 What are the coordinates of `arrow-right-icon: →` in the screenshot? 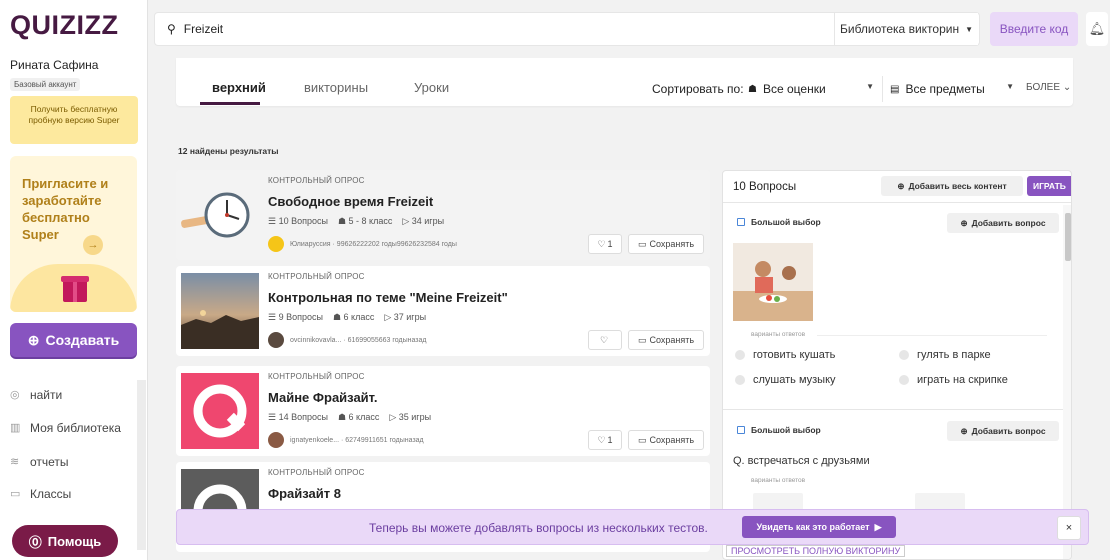 It's located at (93, 245).